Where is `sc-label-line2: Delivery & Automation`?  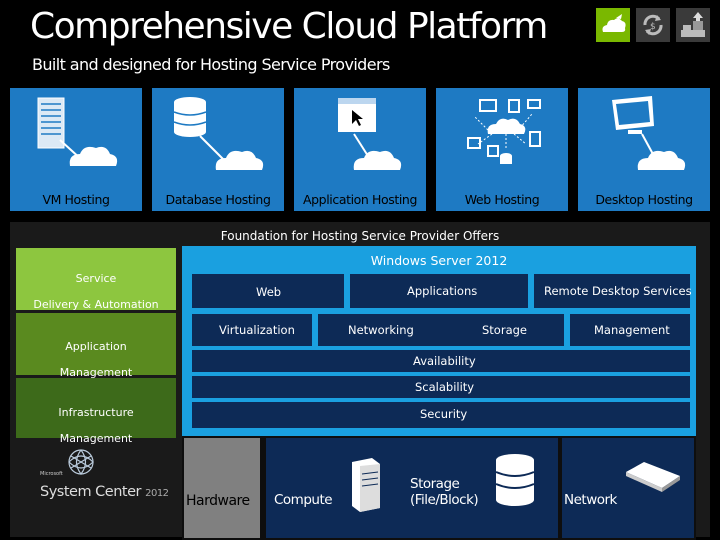 sc-label-line2: Delivery & Automation is located at coordinates (96, 304).